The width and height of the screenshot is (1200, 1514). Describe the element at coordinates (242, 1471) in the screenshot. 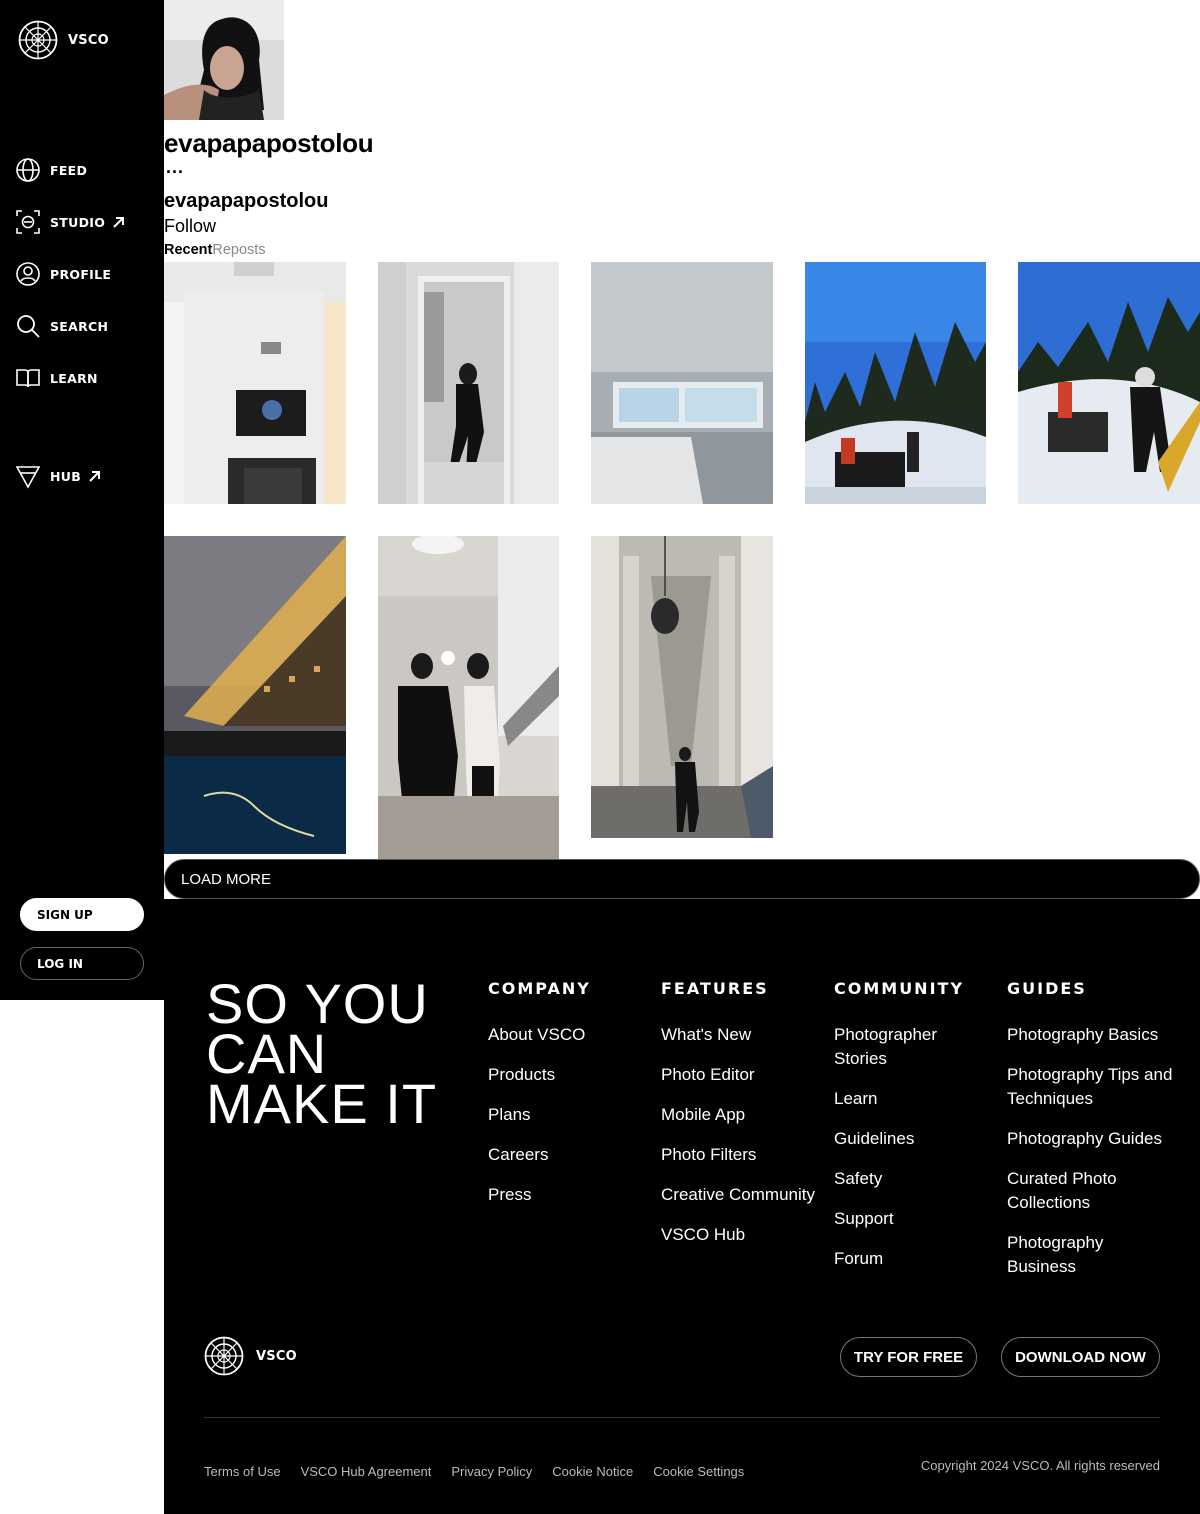

I see `legal-link: Terms of Use` at that location.